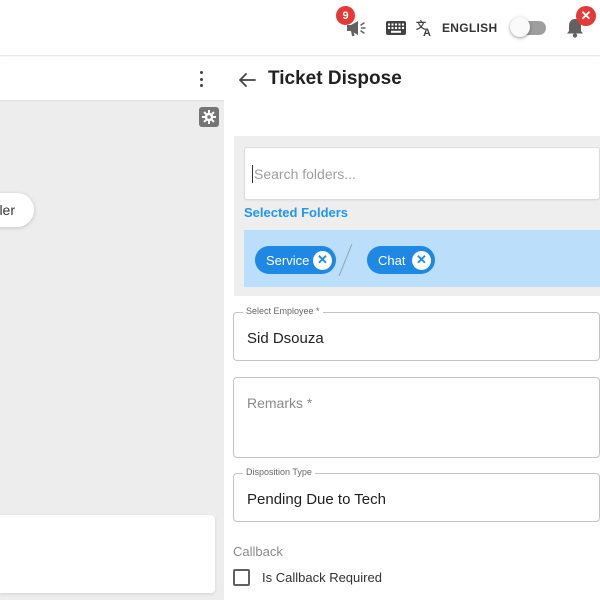 The height and width of the screenshot is (600, 600). I want to click on left-panel-header, so click(112, 79).